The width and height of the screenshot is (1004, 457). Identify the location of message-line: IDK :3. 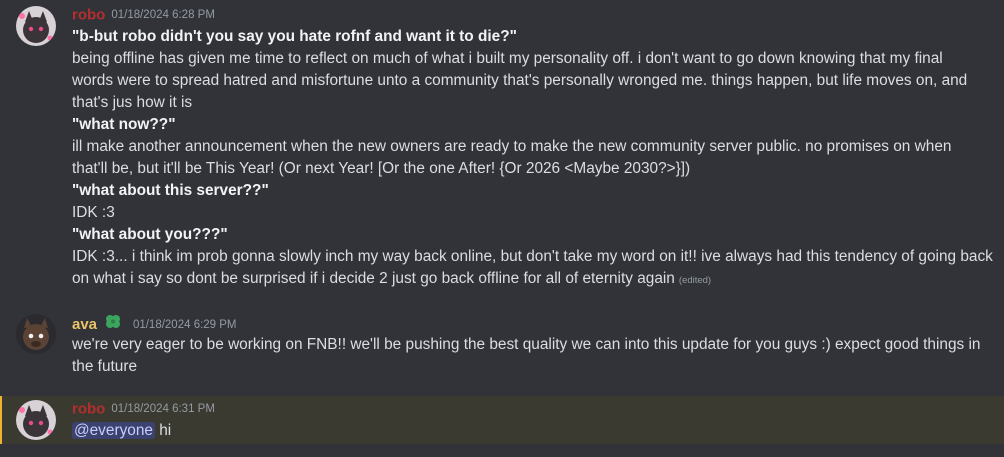
(93, 212).